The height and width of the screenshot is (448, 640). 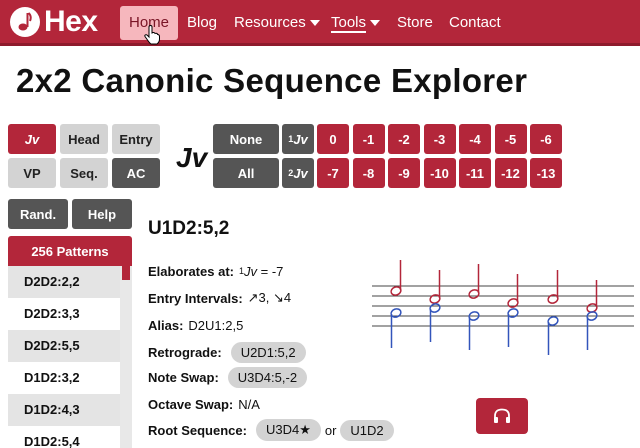 I want to click on root-sequence-or: or, so click(x=330, y=430).